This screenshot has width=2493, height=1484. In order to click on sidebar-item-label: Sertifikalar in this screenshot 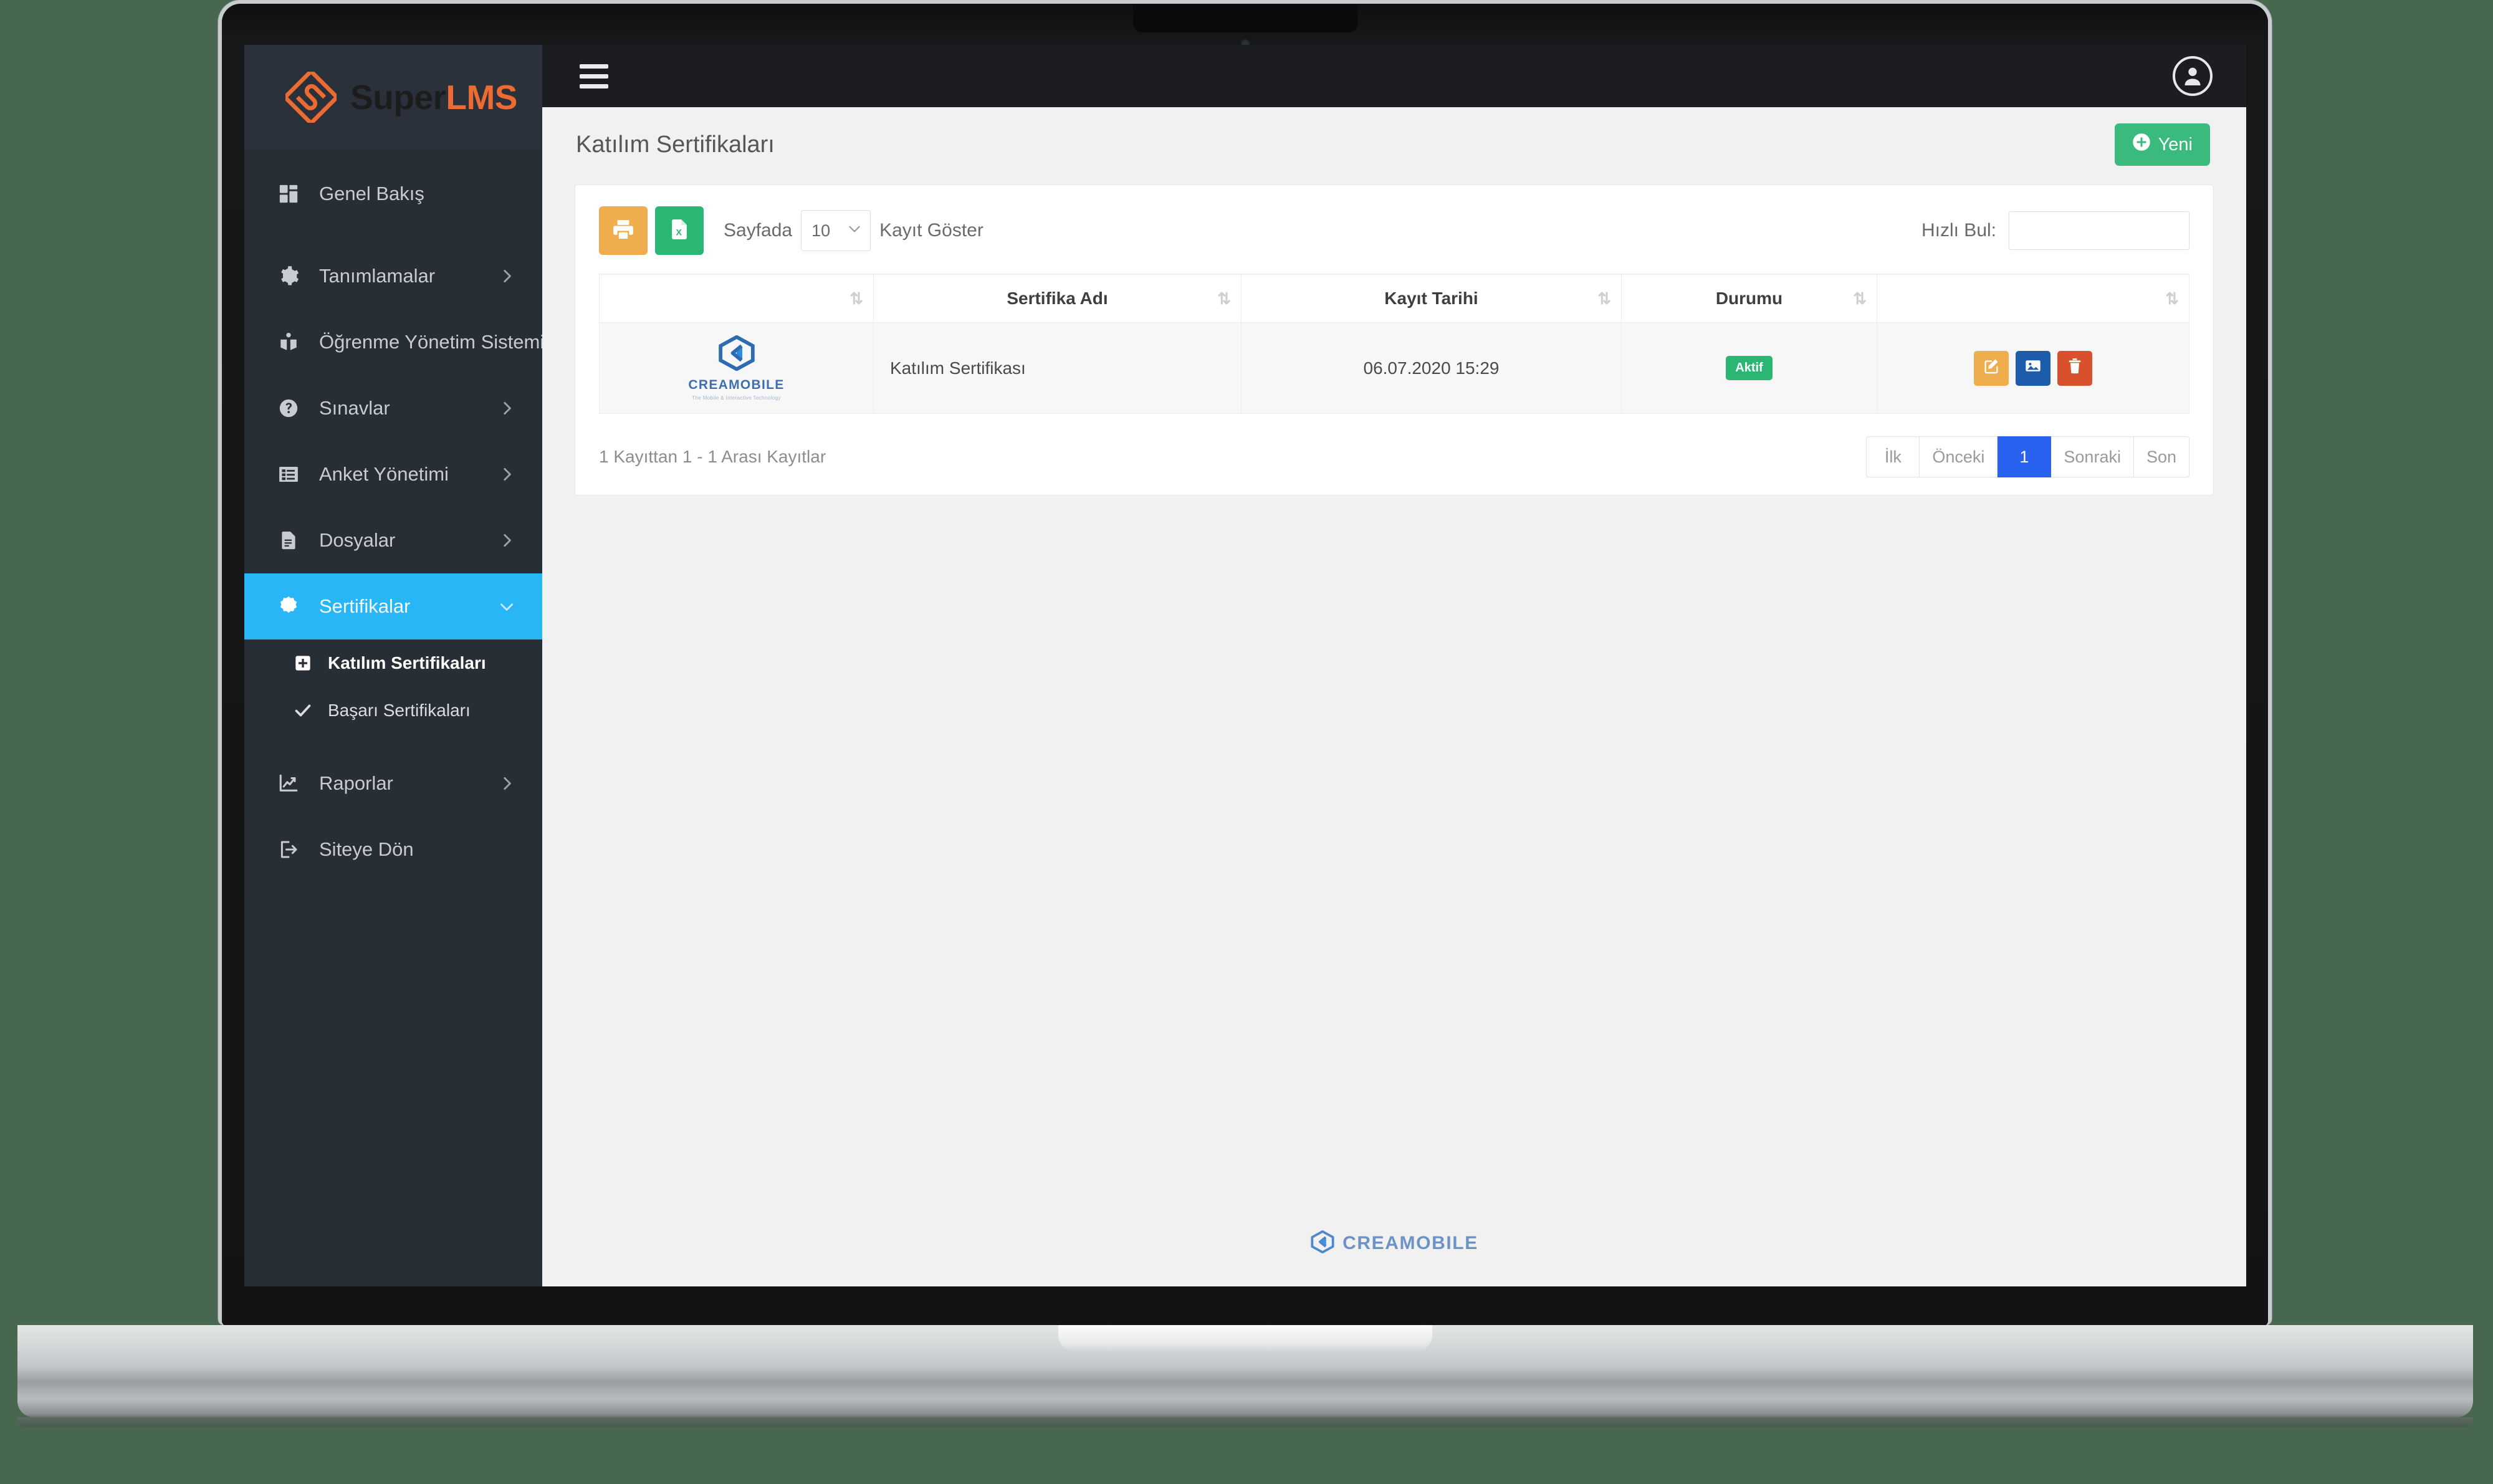, I will do `click(365, 606)`.